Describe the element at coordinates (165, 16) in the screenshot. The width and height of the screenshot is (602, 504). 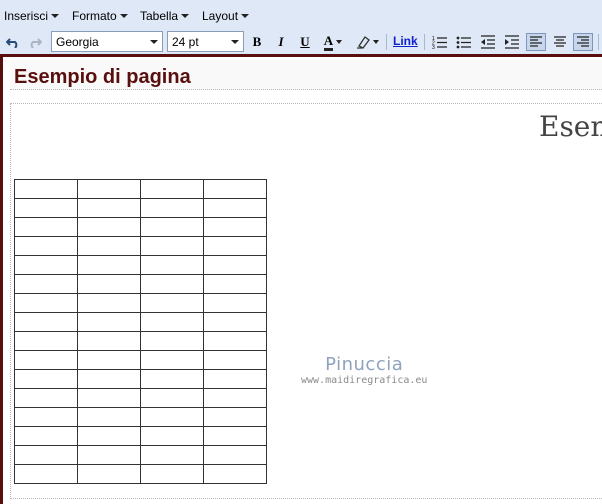
I see `menu-tabella: Tabella` at that location.